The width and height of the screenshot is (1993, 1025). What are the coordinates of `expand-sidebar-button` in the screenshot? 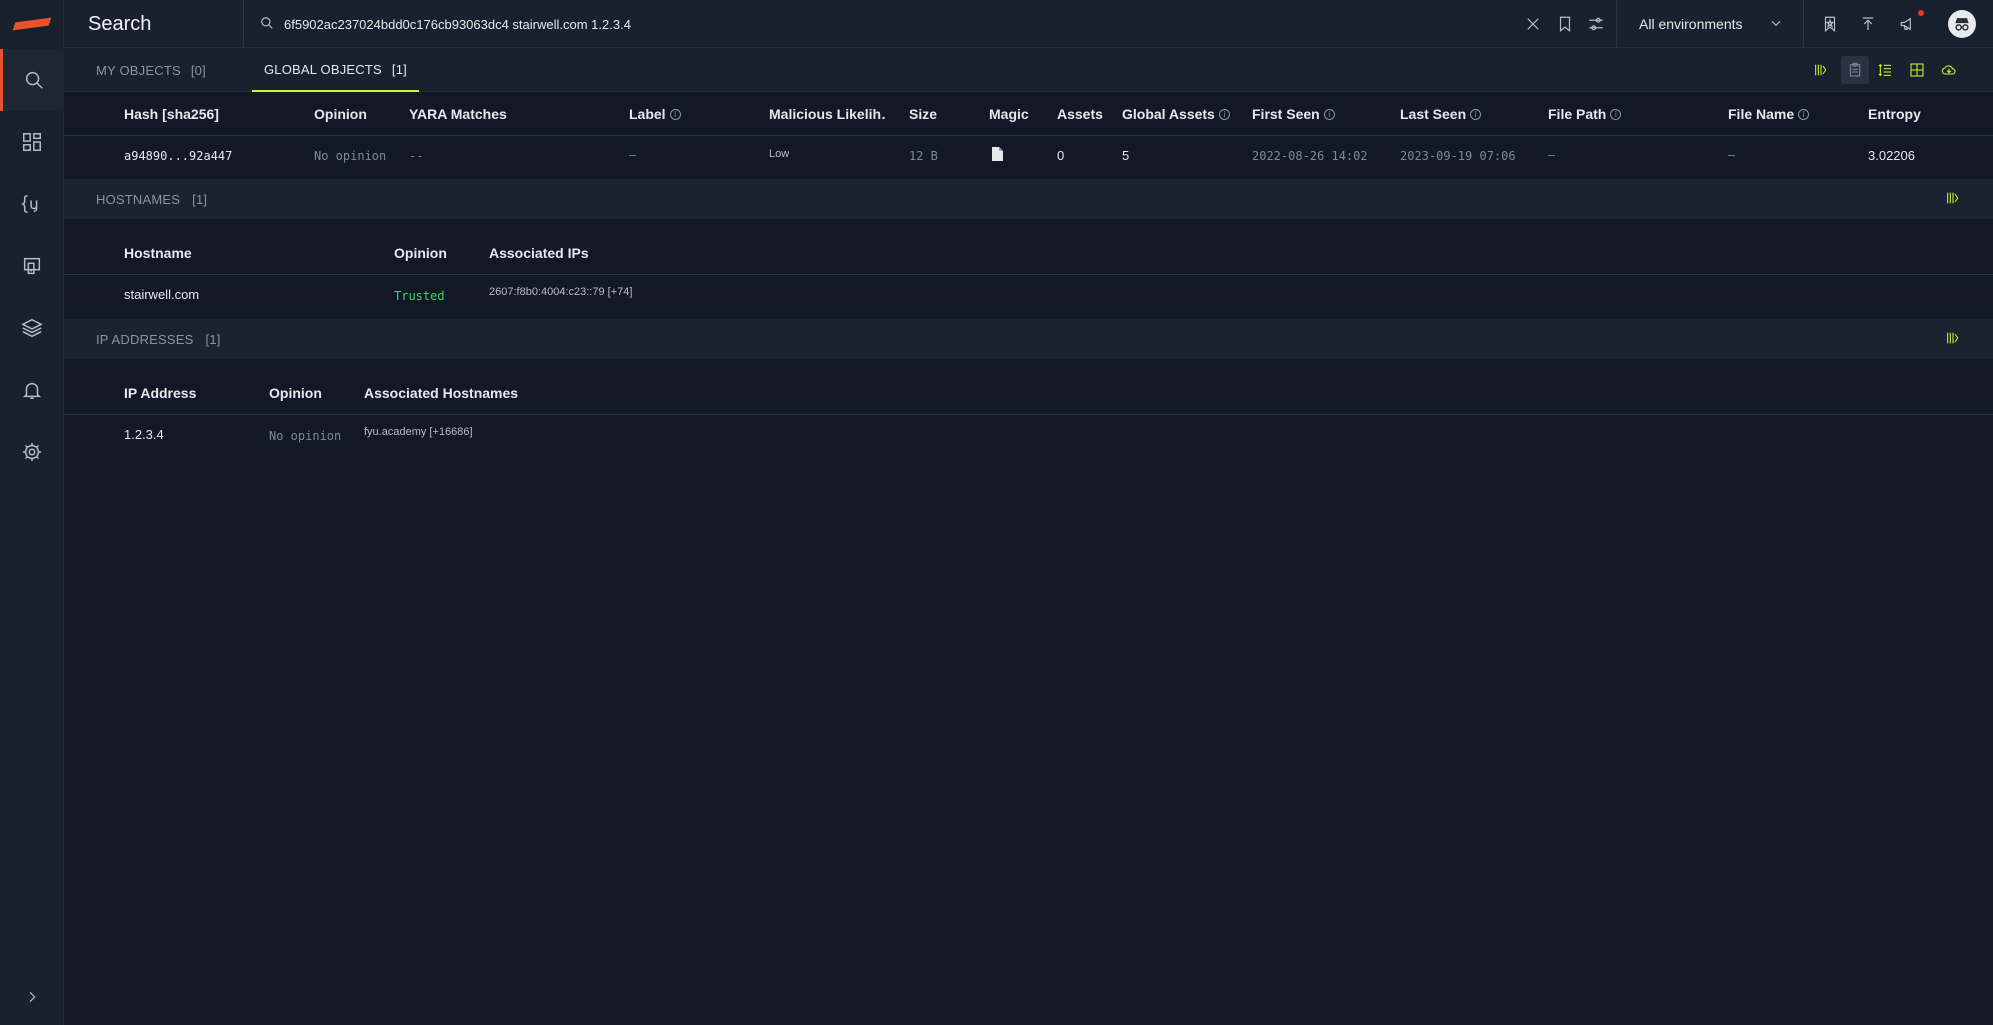 It's located at (32, 996).